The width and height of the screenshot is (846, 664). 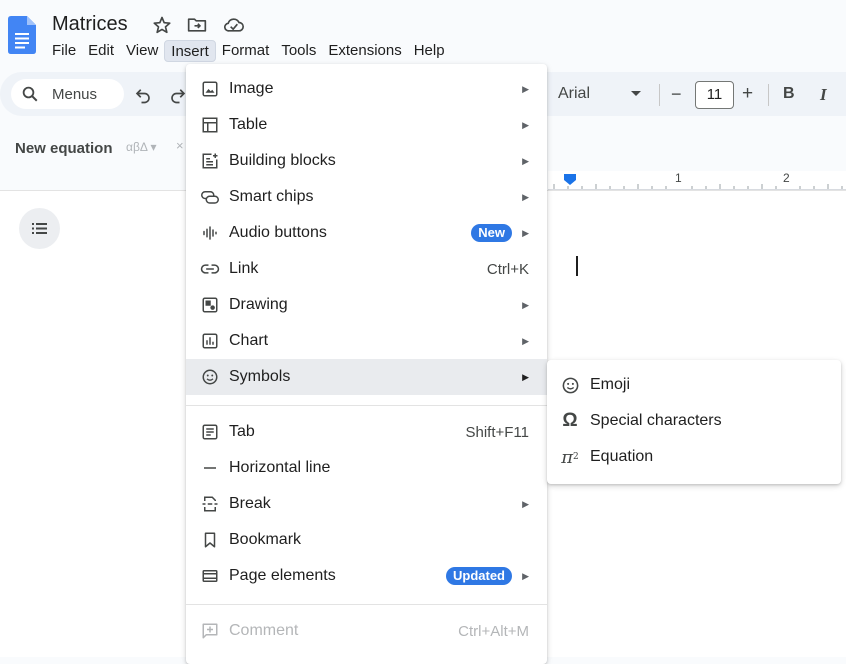 I want to click on menu-item-smart-chips: Smart chips ▶, so click(x=366, y=197).